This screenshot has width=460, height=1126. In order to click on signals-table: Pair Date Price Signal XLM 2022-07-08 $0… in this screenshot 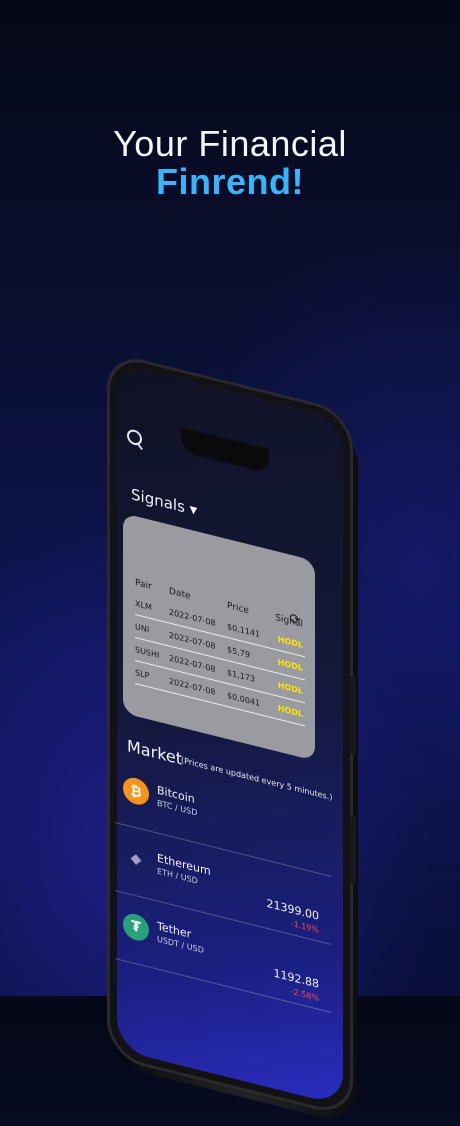, I will do `click(220, 650)`.